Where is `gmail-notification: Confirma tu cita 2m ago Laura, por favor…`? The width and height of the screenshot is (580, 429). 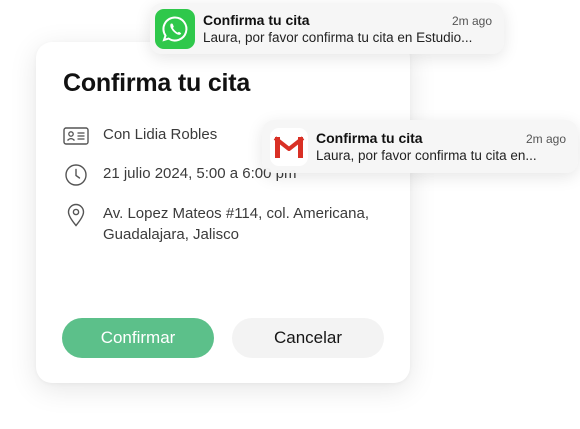
gmail-notification: Confirma tu cita 2m ago Laura, por favor… is located at coordinates (420, 146).